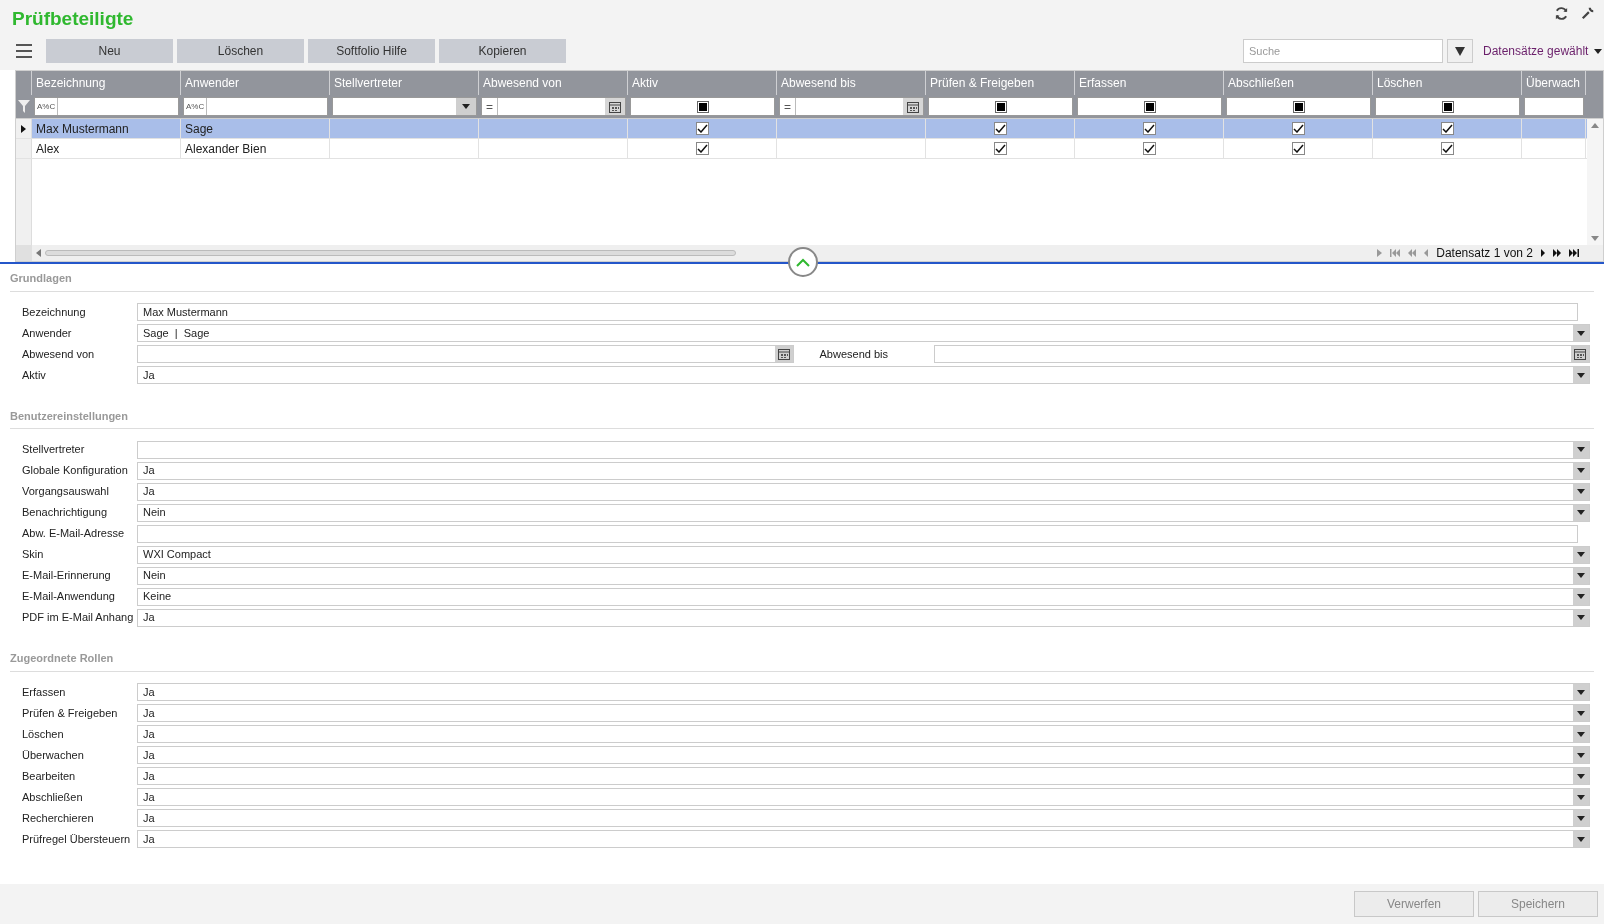  I want to click on table-cell-text: Alex, so click(48, 149).